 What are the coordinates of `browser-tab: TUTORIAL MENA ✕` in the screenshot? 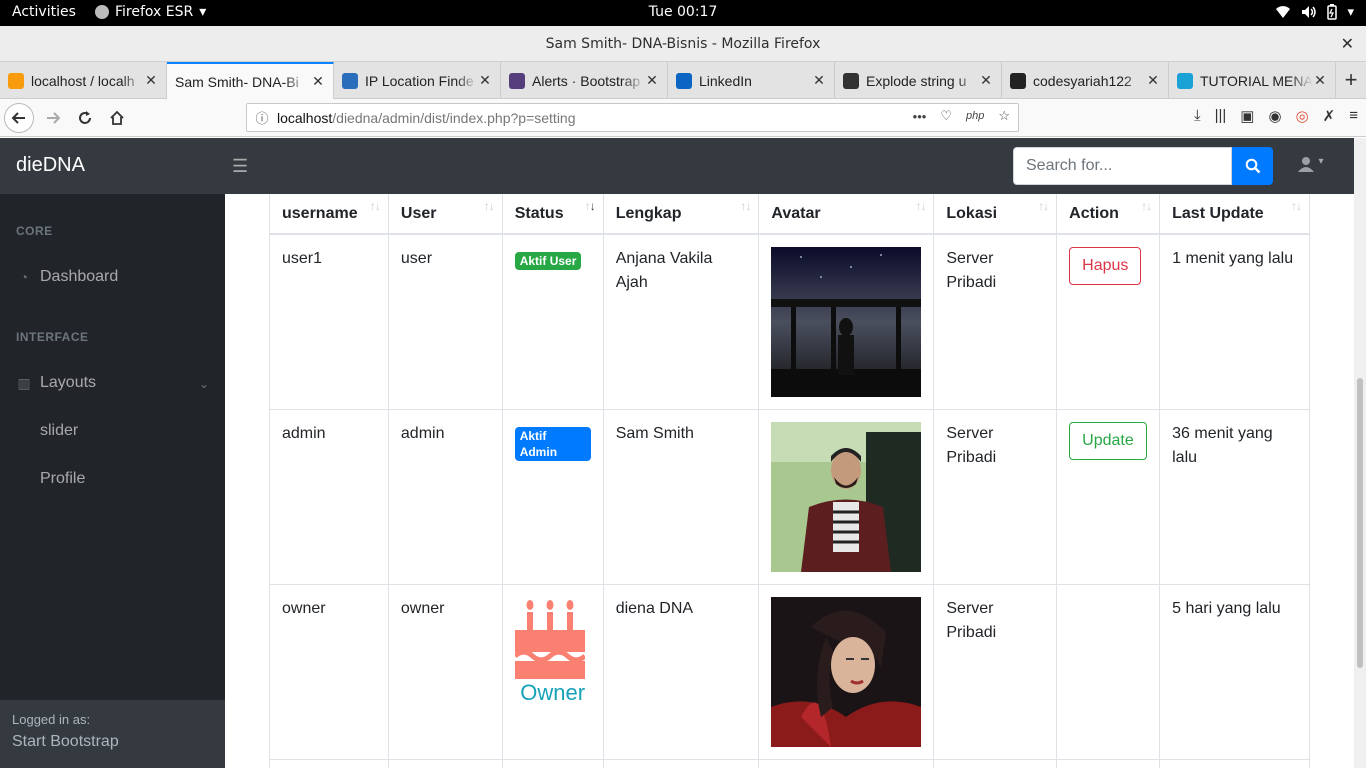 It's located at (1252, 80).